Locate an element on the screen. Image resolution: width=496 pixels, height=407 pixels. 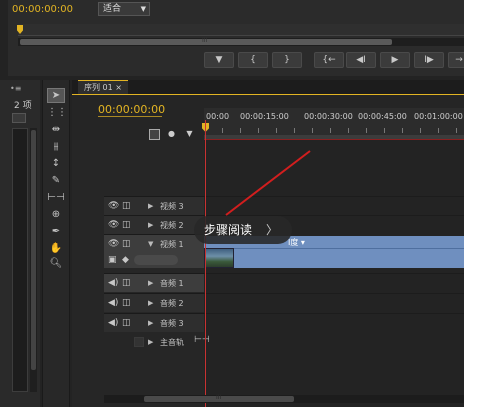
chevron-right-icon: 〉 is located at coordinates (271, 230).